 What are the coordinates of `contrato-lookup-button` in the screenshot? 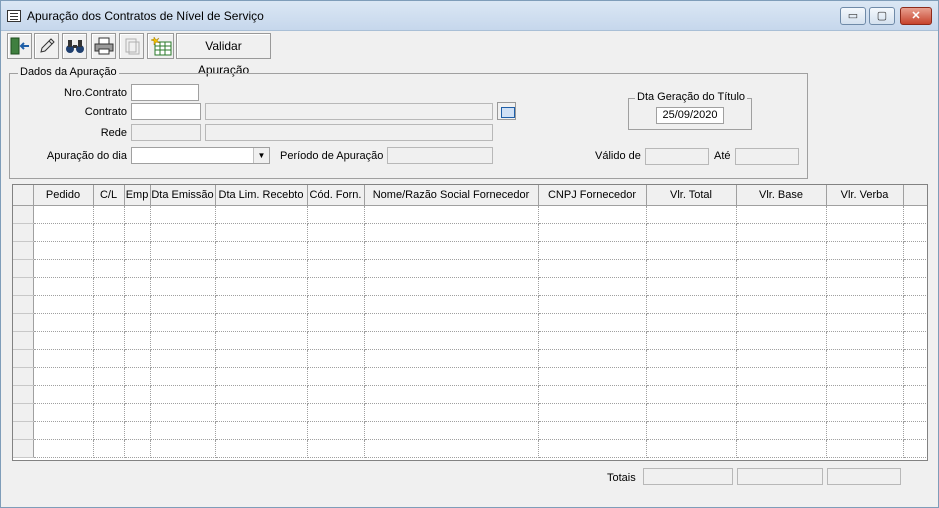 It's located at (506, 111).